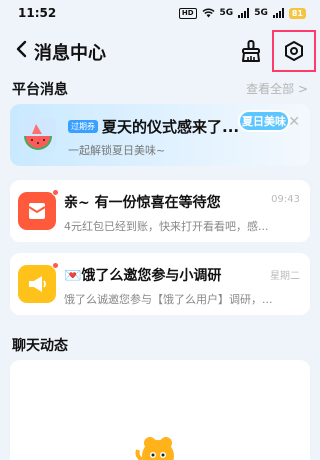 This screenshot has height=460, width=320. Describe the element at coordinates (285, 199) in the screenshot. I see `message-time: 09:43` at that location.